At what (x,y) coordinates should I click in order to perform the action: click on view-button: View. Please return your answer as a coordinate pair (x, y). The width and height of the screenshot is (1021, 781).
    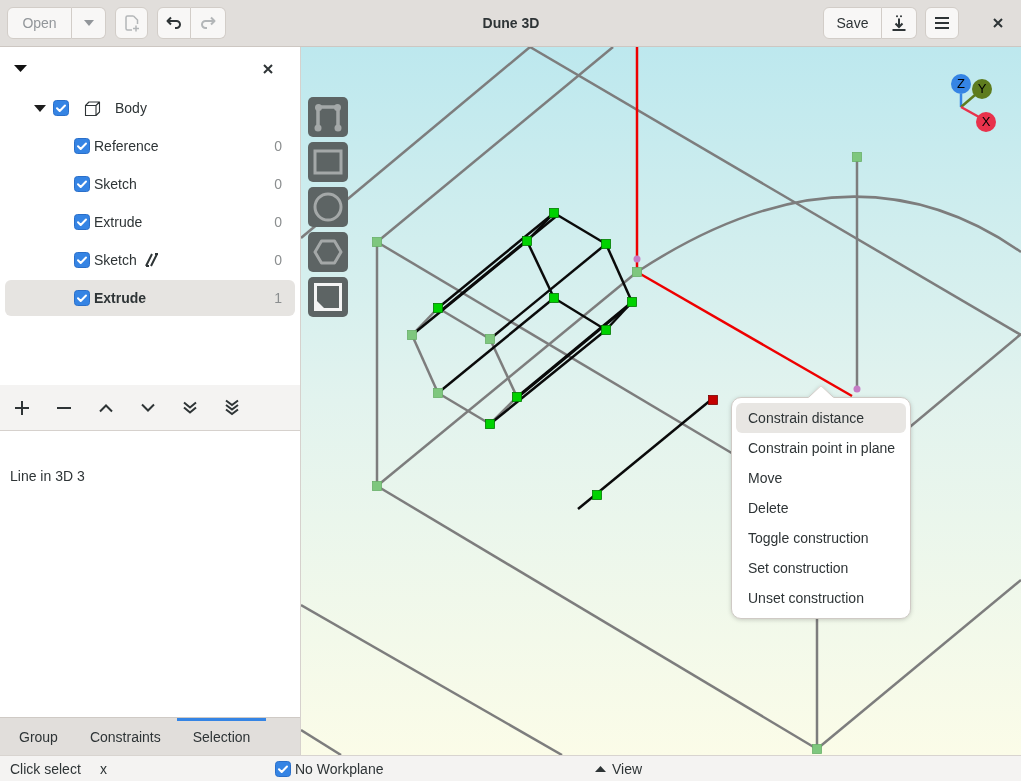
    Looking at the image, I should click on (619, 768).